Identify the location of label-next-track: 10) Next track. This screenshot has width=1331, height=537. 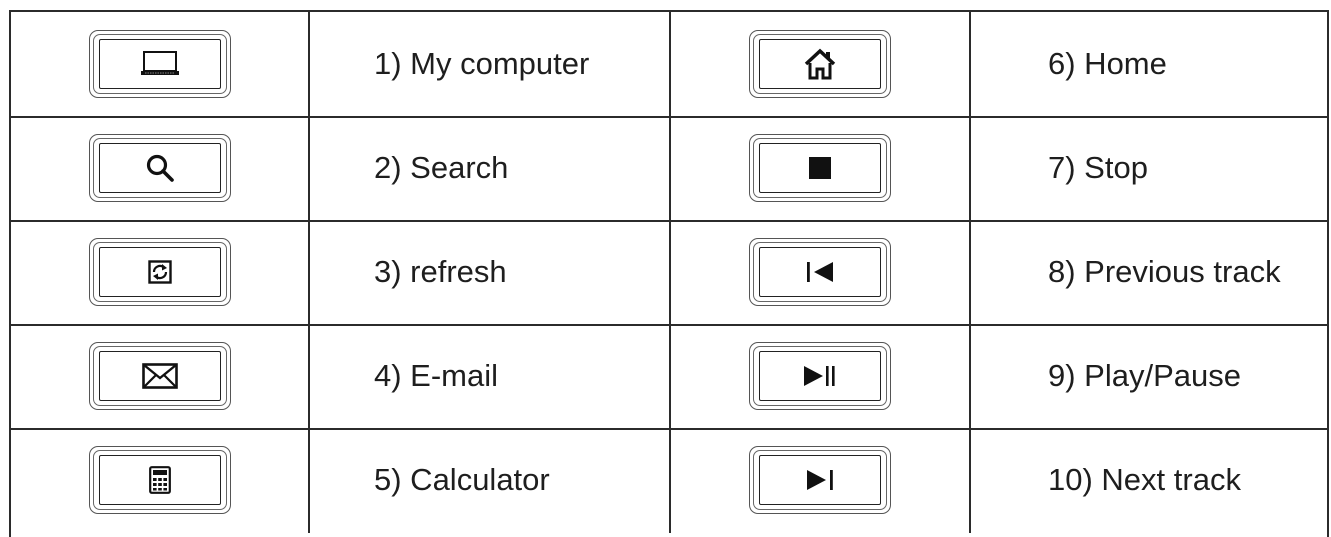
(1144, 479).